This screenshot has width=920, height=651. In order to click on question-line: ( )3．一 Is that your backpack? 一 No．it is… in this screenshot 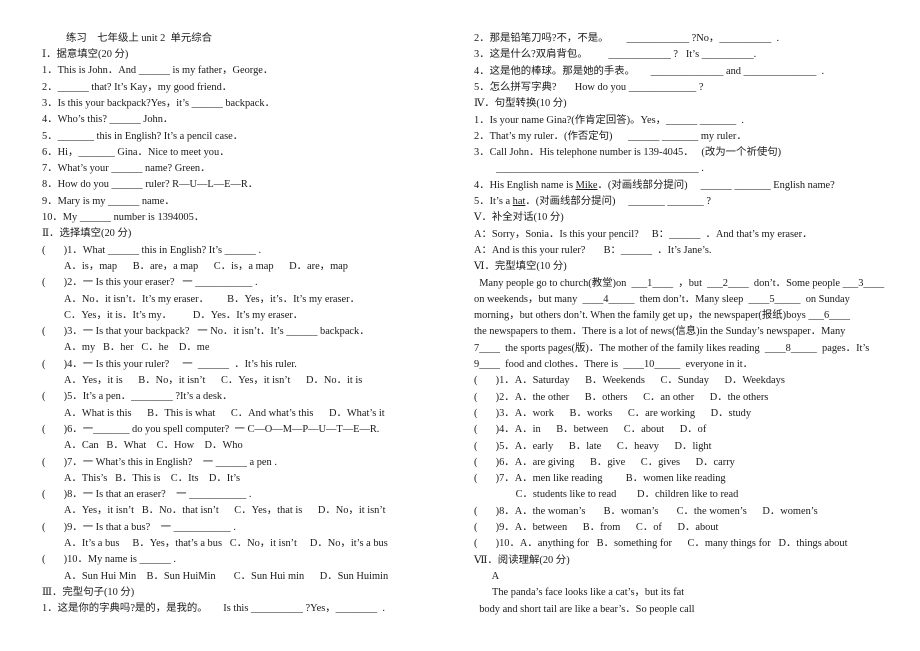, I will do `click(206, 332)`.